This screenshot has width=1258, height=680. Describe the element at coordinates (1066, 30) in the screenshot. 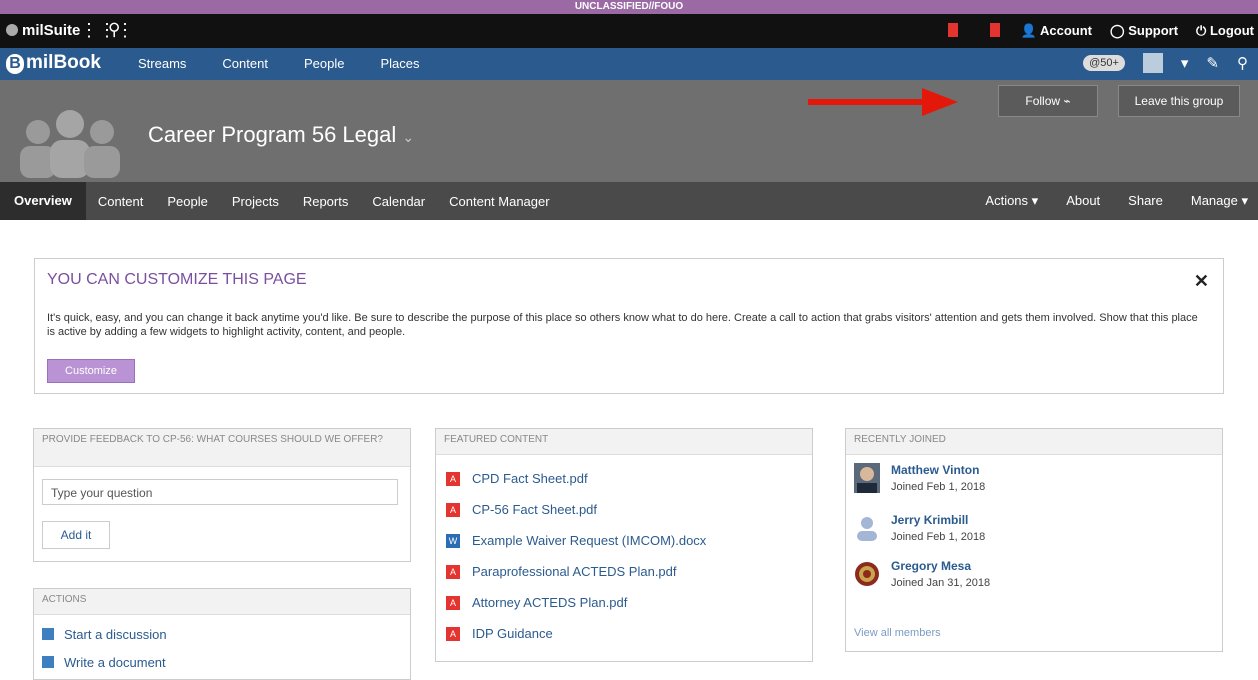

I see `account-label: Account` at that location.